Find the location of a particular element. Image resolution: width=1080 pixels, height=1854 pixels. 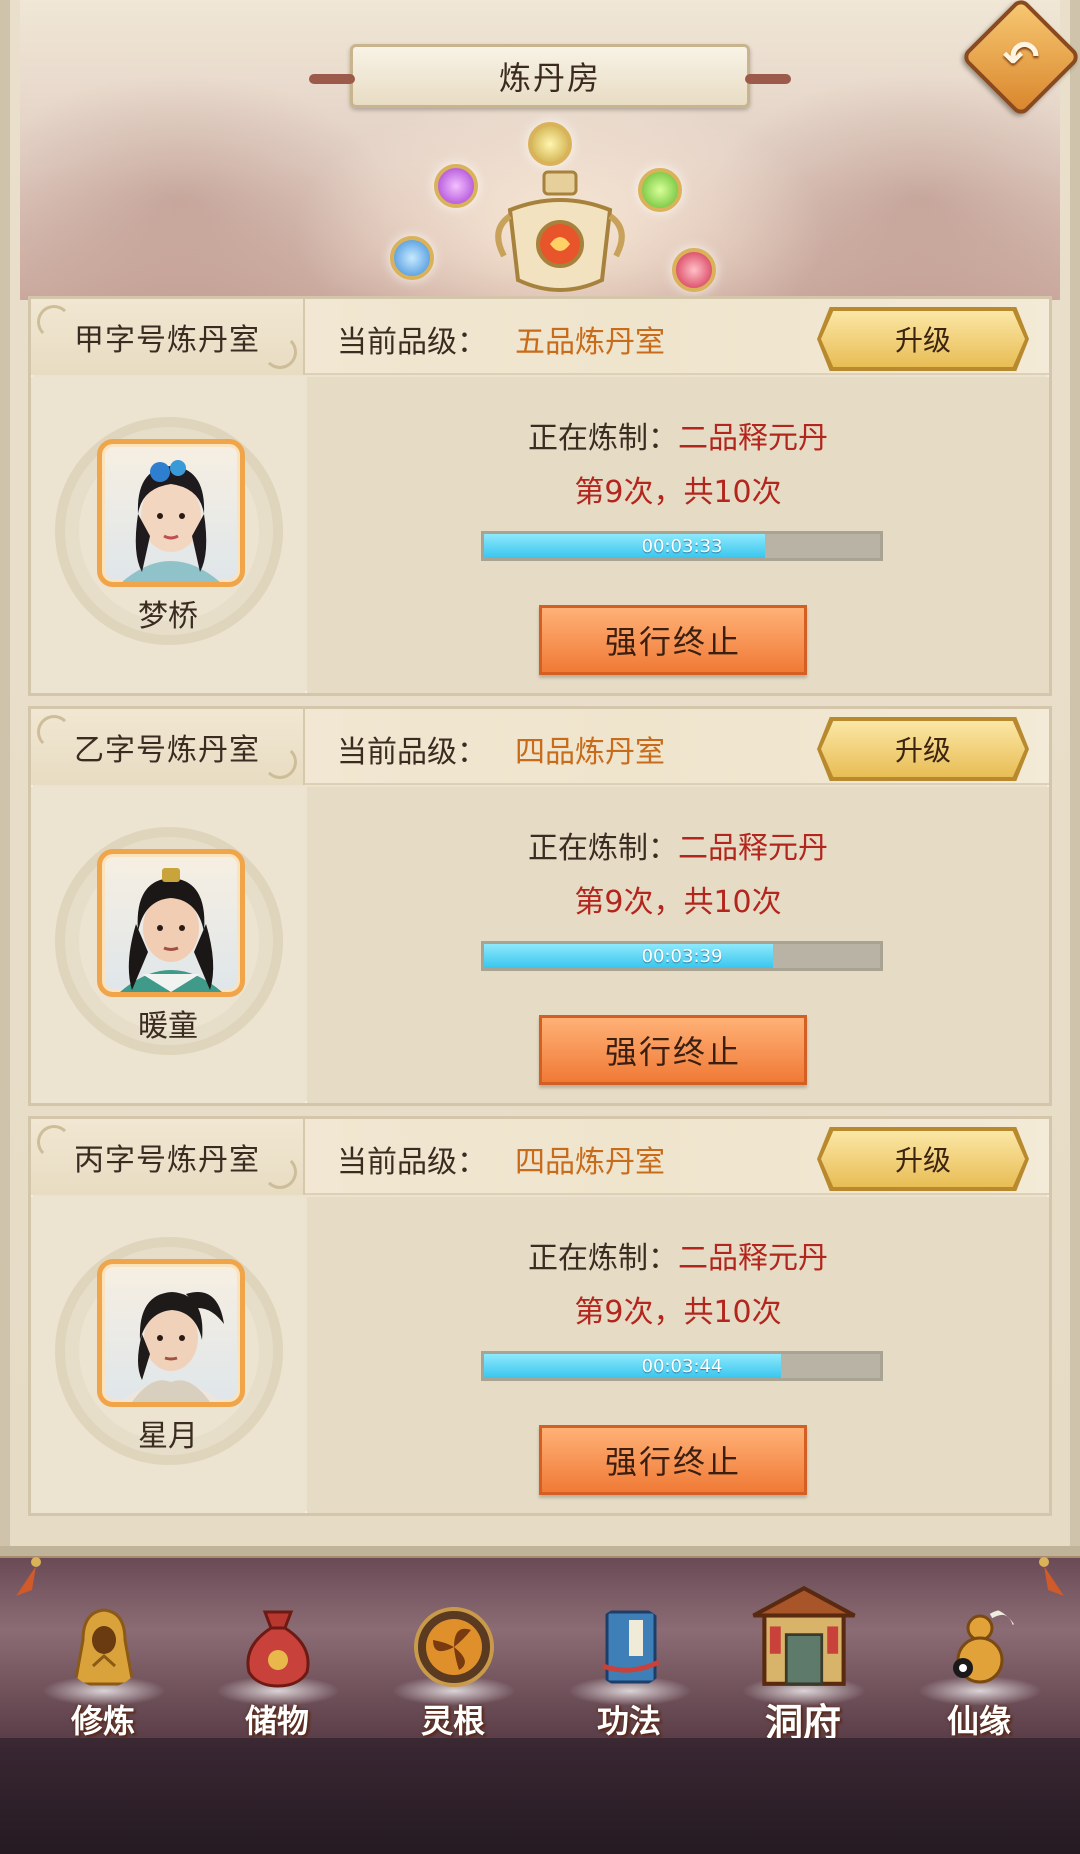

brewing-area: 正在炼制：二品释元丹 第9次，共10次 00:03:33 强行终止 is located at coordinates (678, 535).